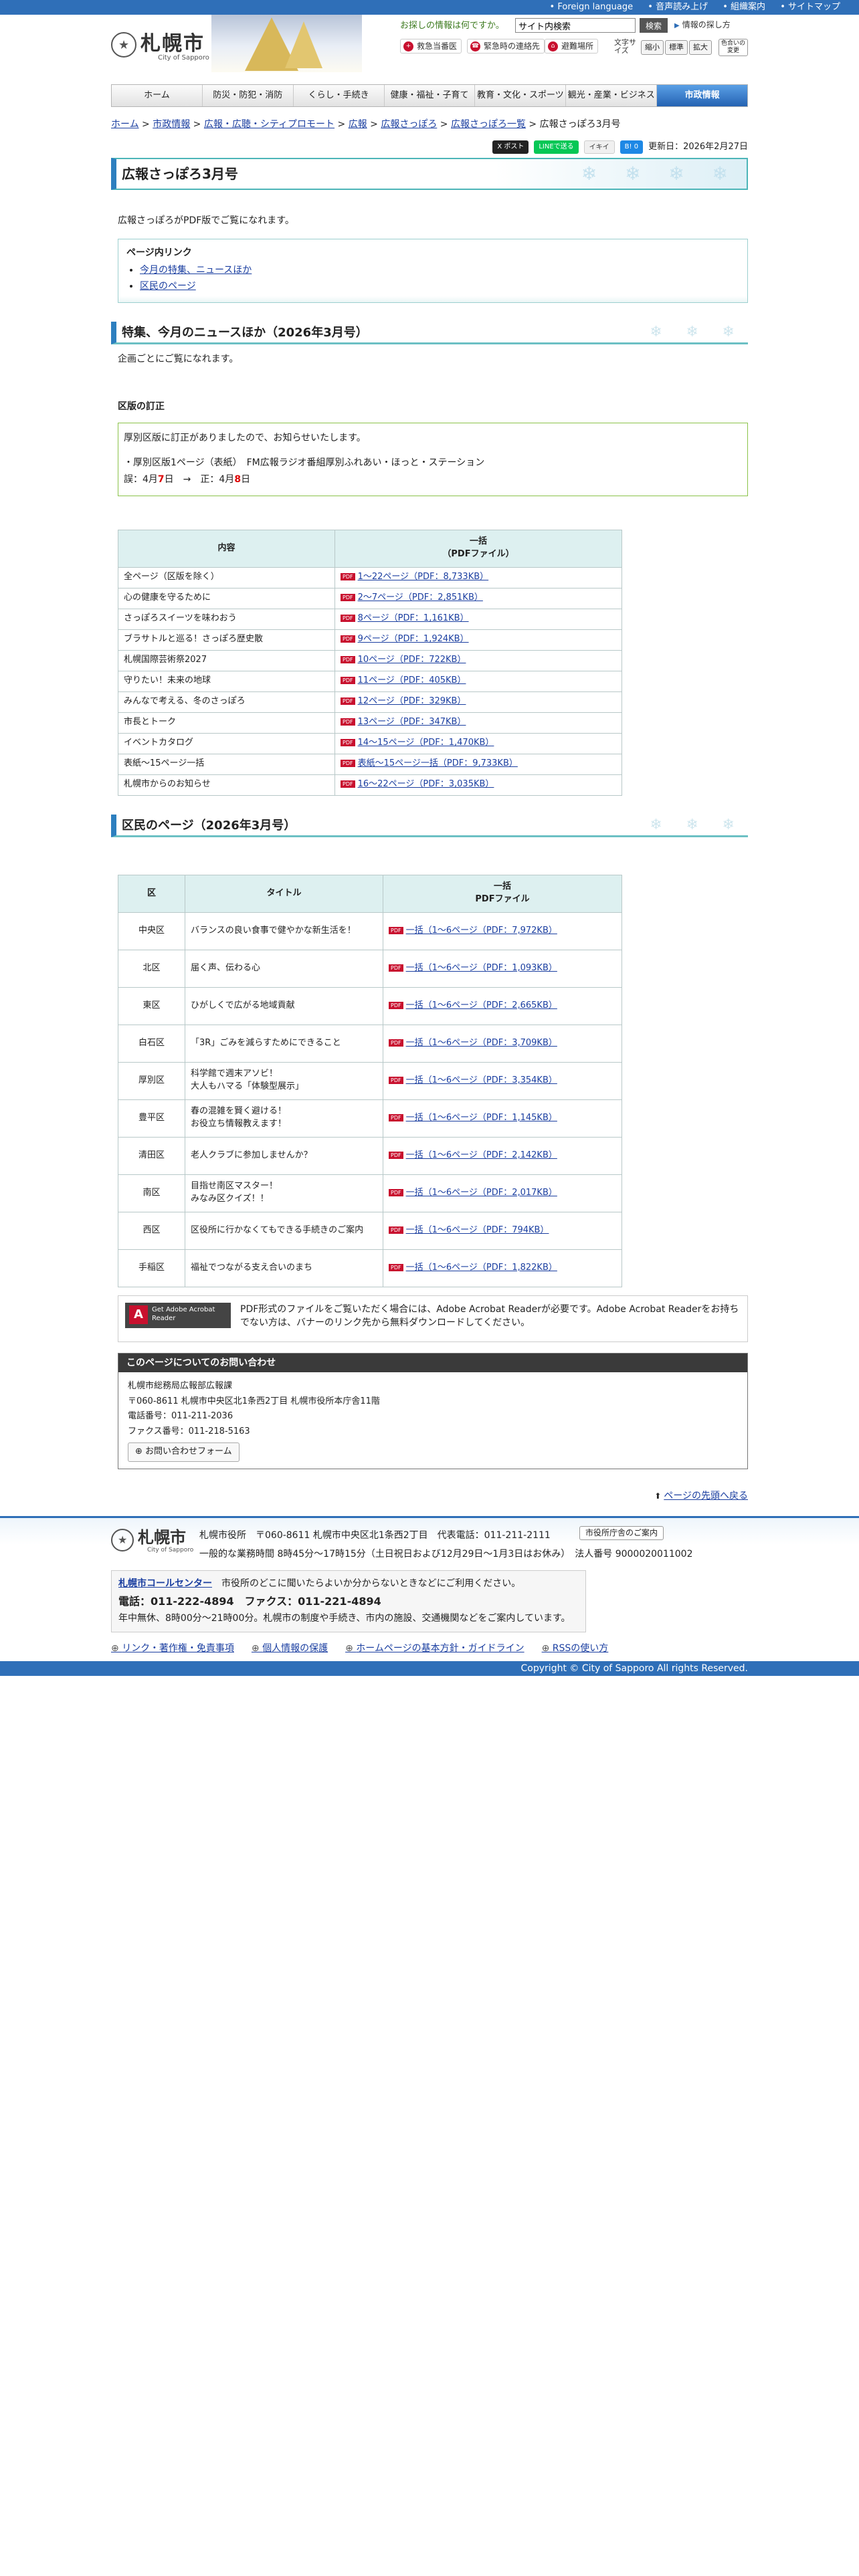 The height and width of the screenshot is (2576, 859). I want to click on contact-tel: 電話番号：011-211-2036, so click(180, 1416).